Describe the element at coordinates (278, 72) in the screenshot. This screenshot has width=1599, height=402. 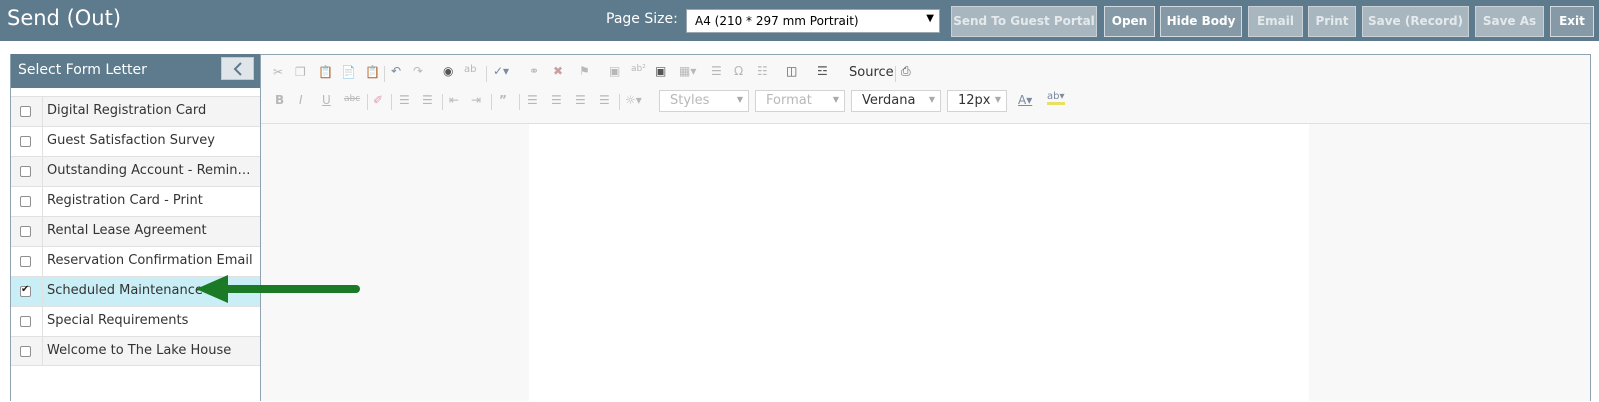
I see `cut-icon: ✂` at that location.